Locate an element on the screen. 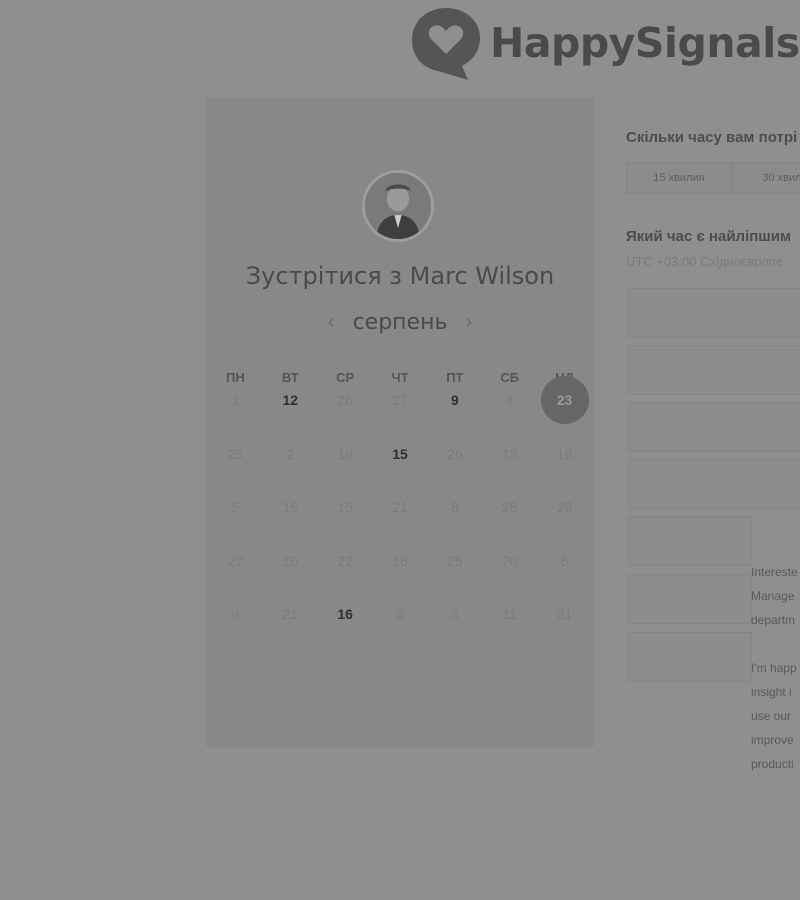 This screenshot has height=900, width=800. calendar-day: 28 is located at coordinates (509, 507).